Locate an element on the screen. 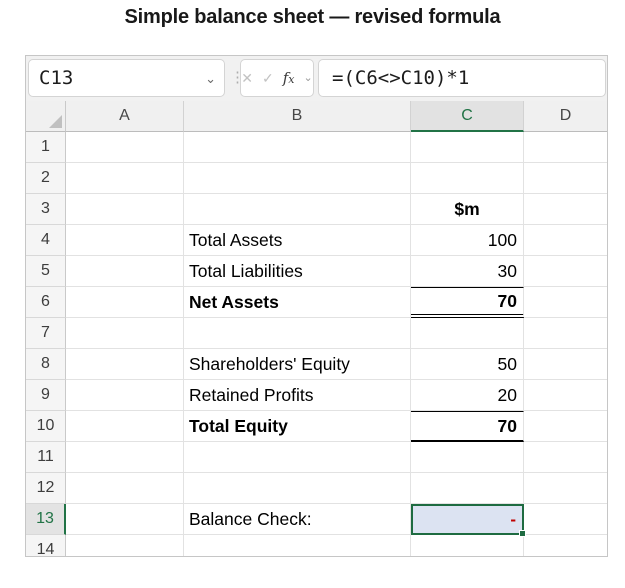  row-header-3: 3 is located at coordinates (46, 209).